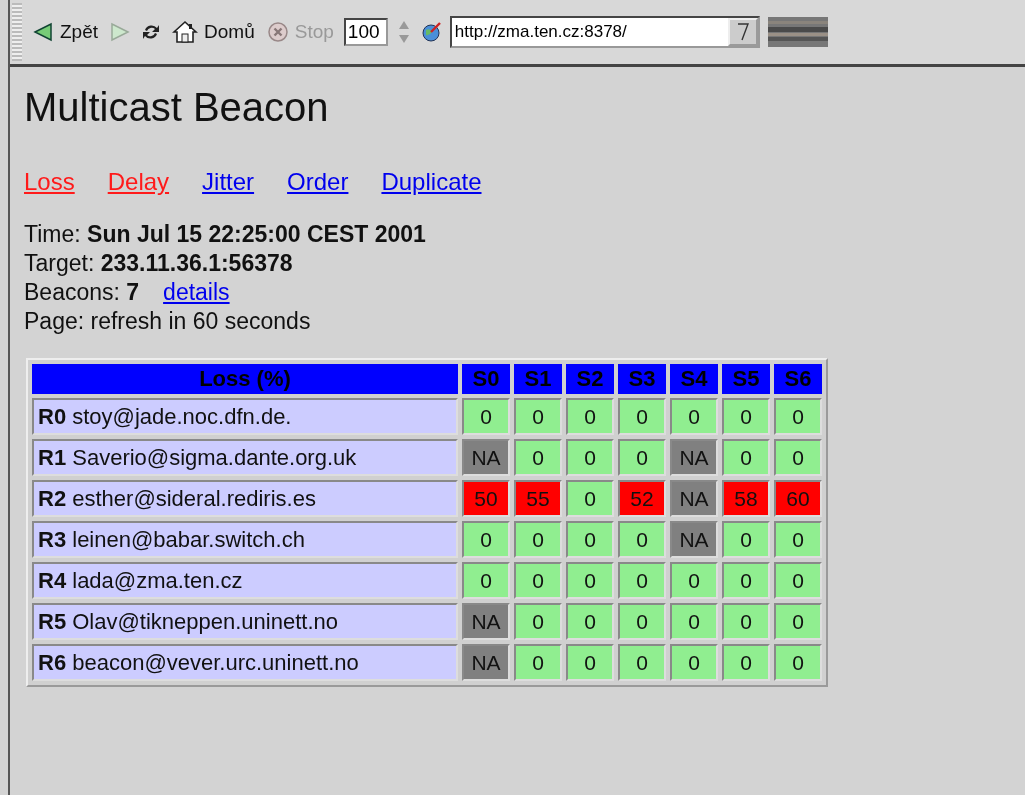  I want to click on row-header: R5 Olav@tikneppen.uninett.no, so click(245, 621).